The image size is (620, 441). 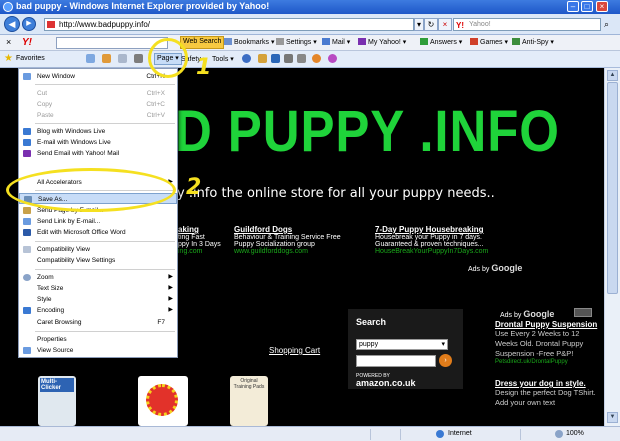 I want to click on ie-logo-icon, so click(x=8, y=7).